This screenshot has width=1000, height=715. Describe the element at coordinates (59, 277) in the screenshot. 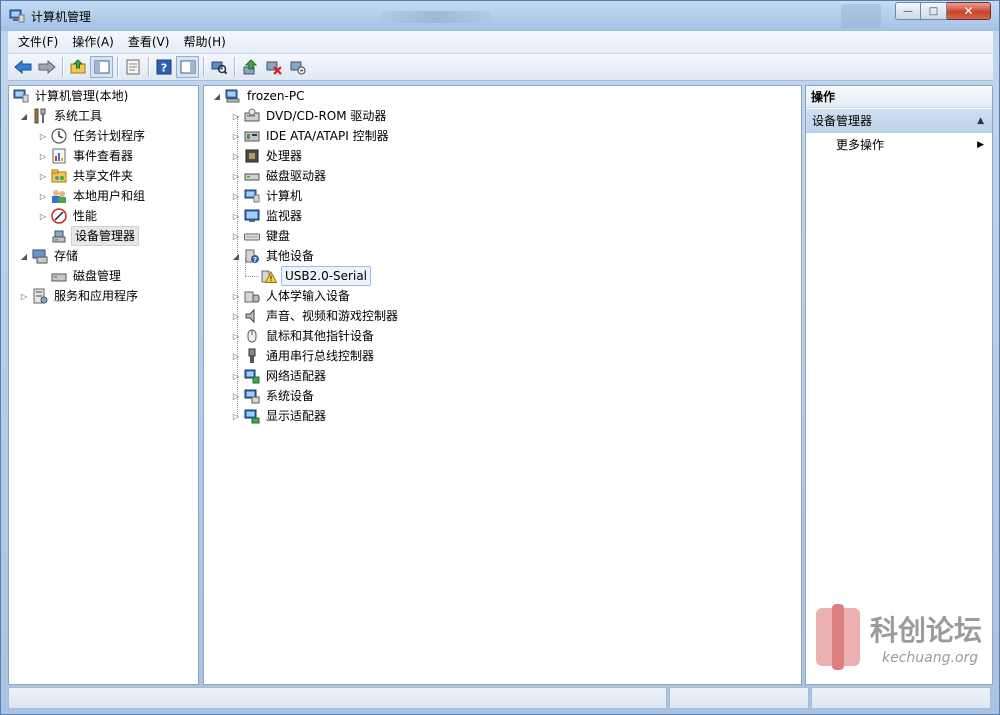

I see `disk-management-icon` at that location.